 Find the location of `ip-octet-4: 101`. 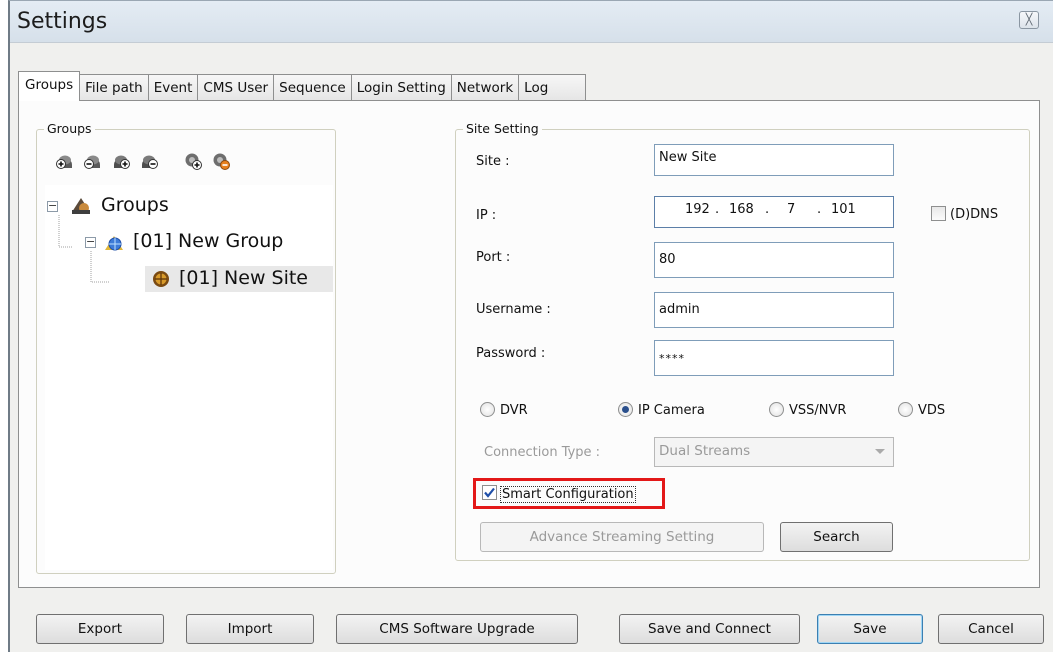

ip-octet-4: 101 is located at coordinates (843, 209).